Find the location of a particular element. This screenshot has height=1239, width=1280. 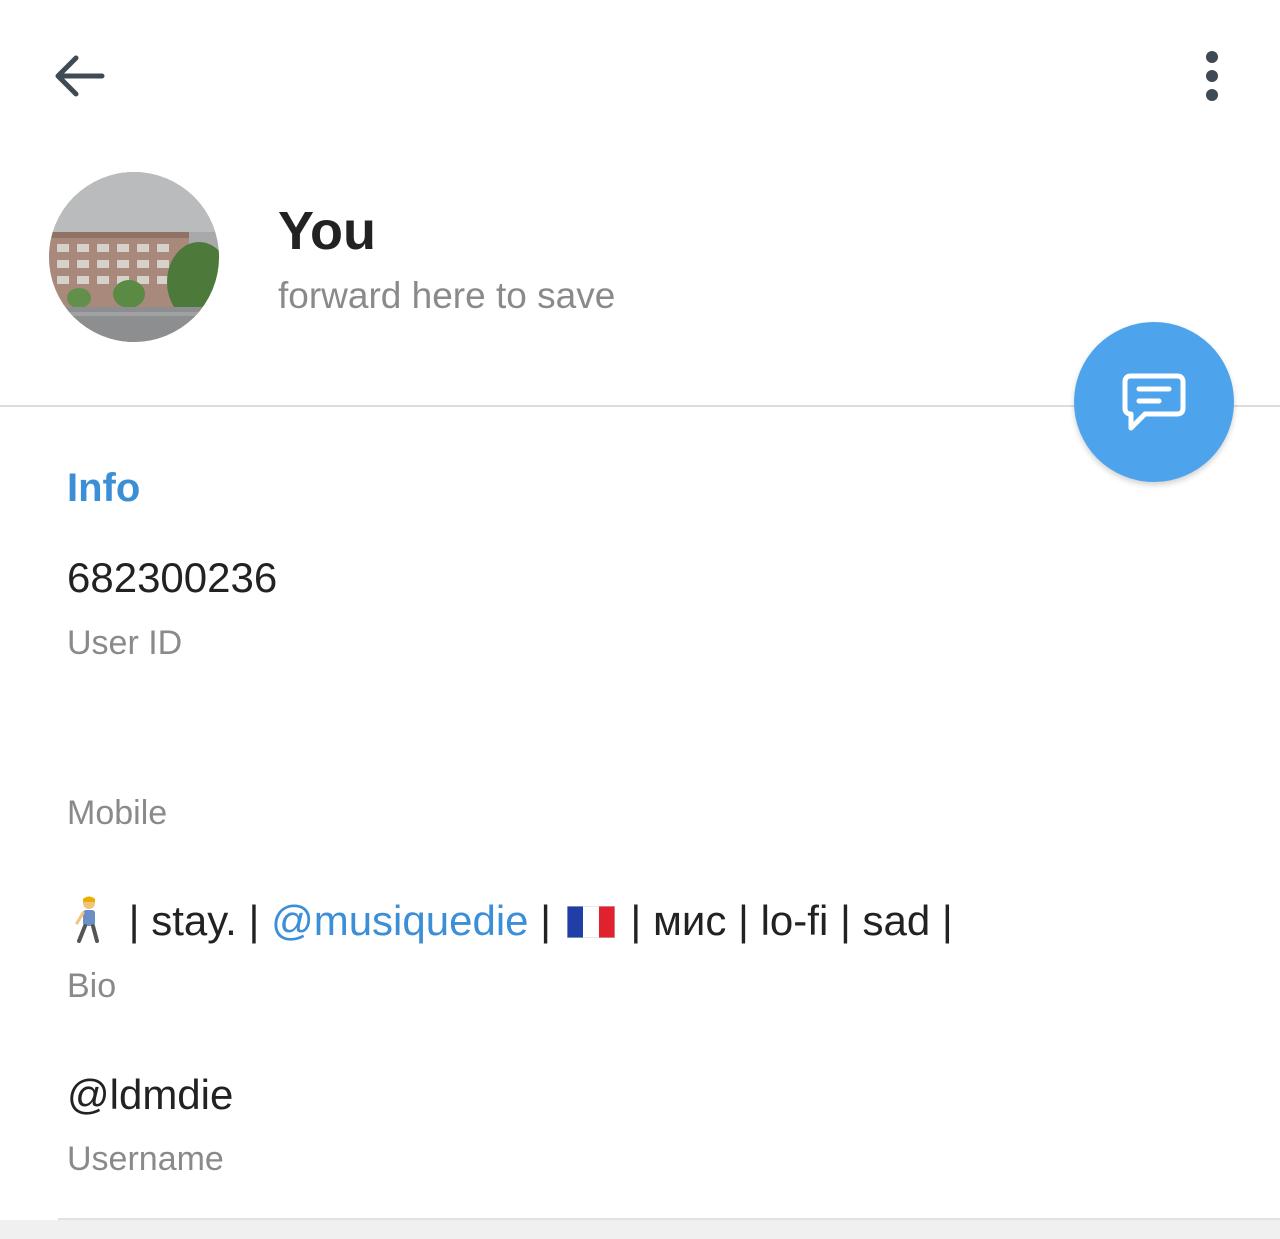

bio-label: Bio is located at coordinates (92, 986).